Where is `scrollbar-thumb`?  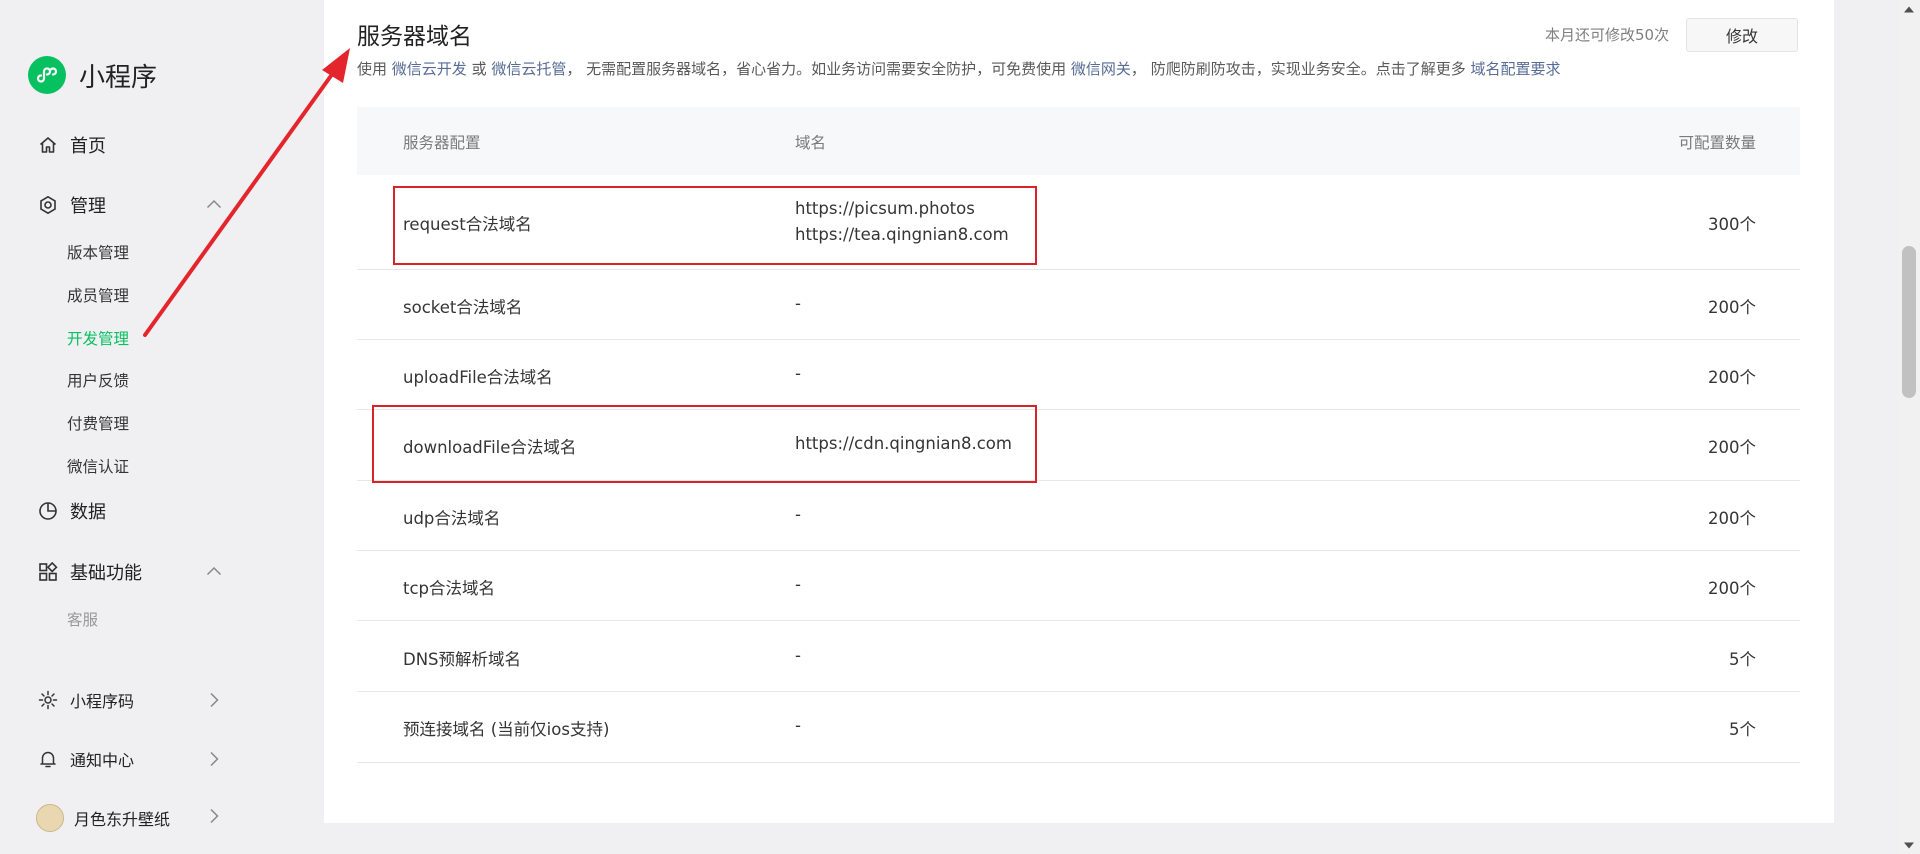 scrollbar-thumb is located at coordinates (1909, 322).